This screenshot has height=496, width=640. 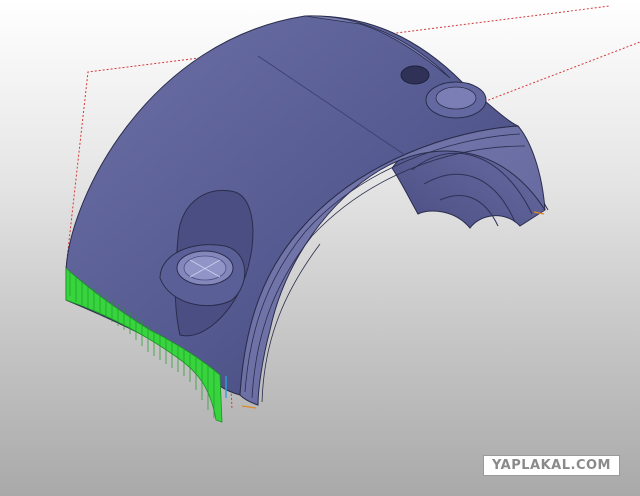 I want to click on corner-marker, so click(x=249, y=407).